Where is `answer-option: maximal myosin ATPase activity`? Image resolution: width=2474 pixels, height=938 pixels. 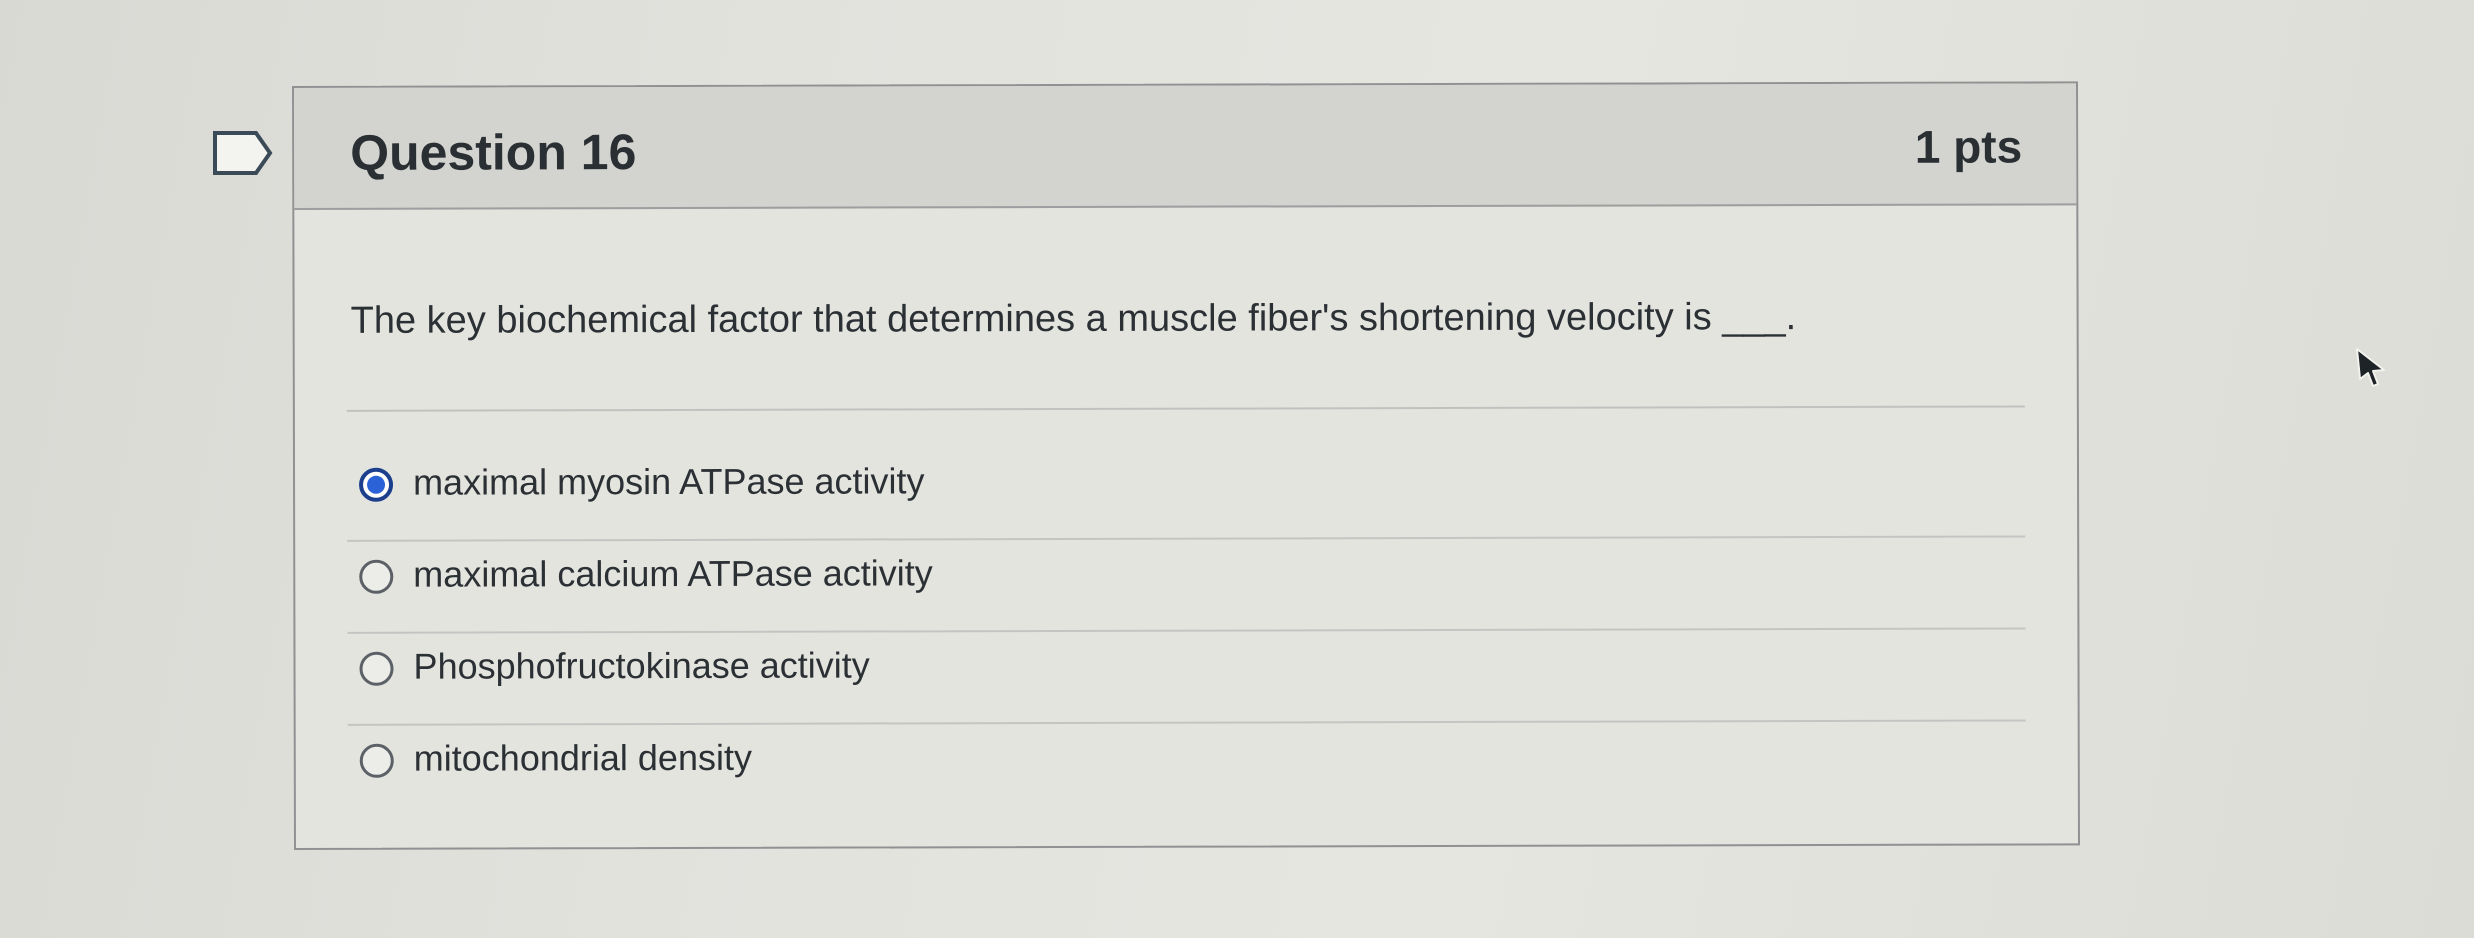 answer-option: maximal myosin ATPase activity is located at coordinates (1186, 493).